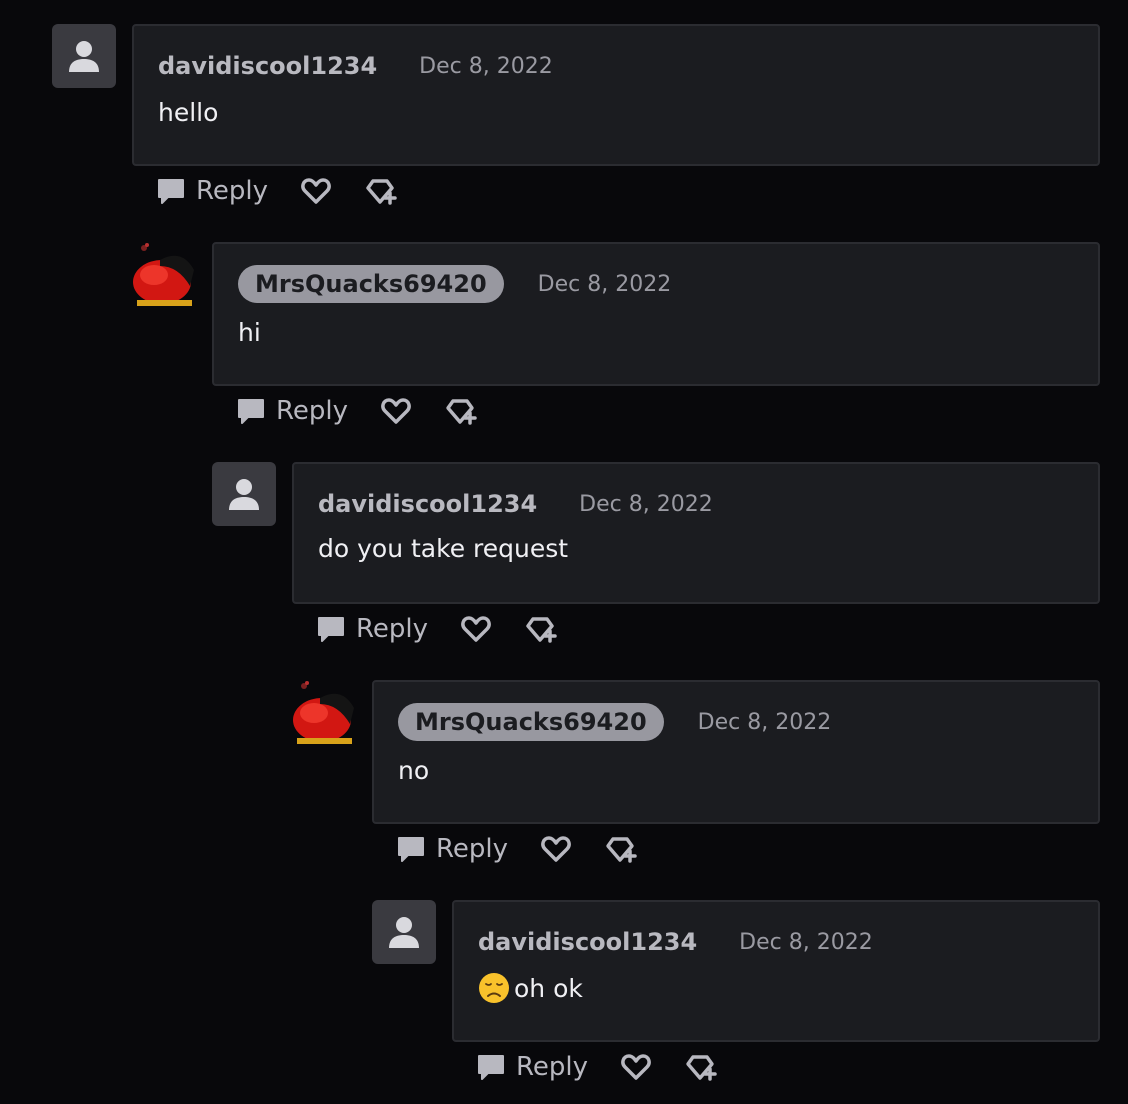 The image size is (1128, 1104). I want to click on comment-bubble: MrsQuacks69420 Dec 8, 2022 no, so click(736, 752).